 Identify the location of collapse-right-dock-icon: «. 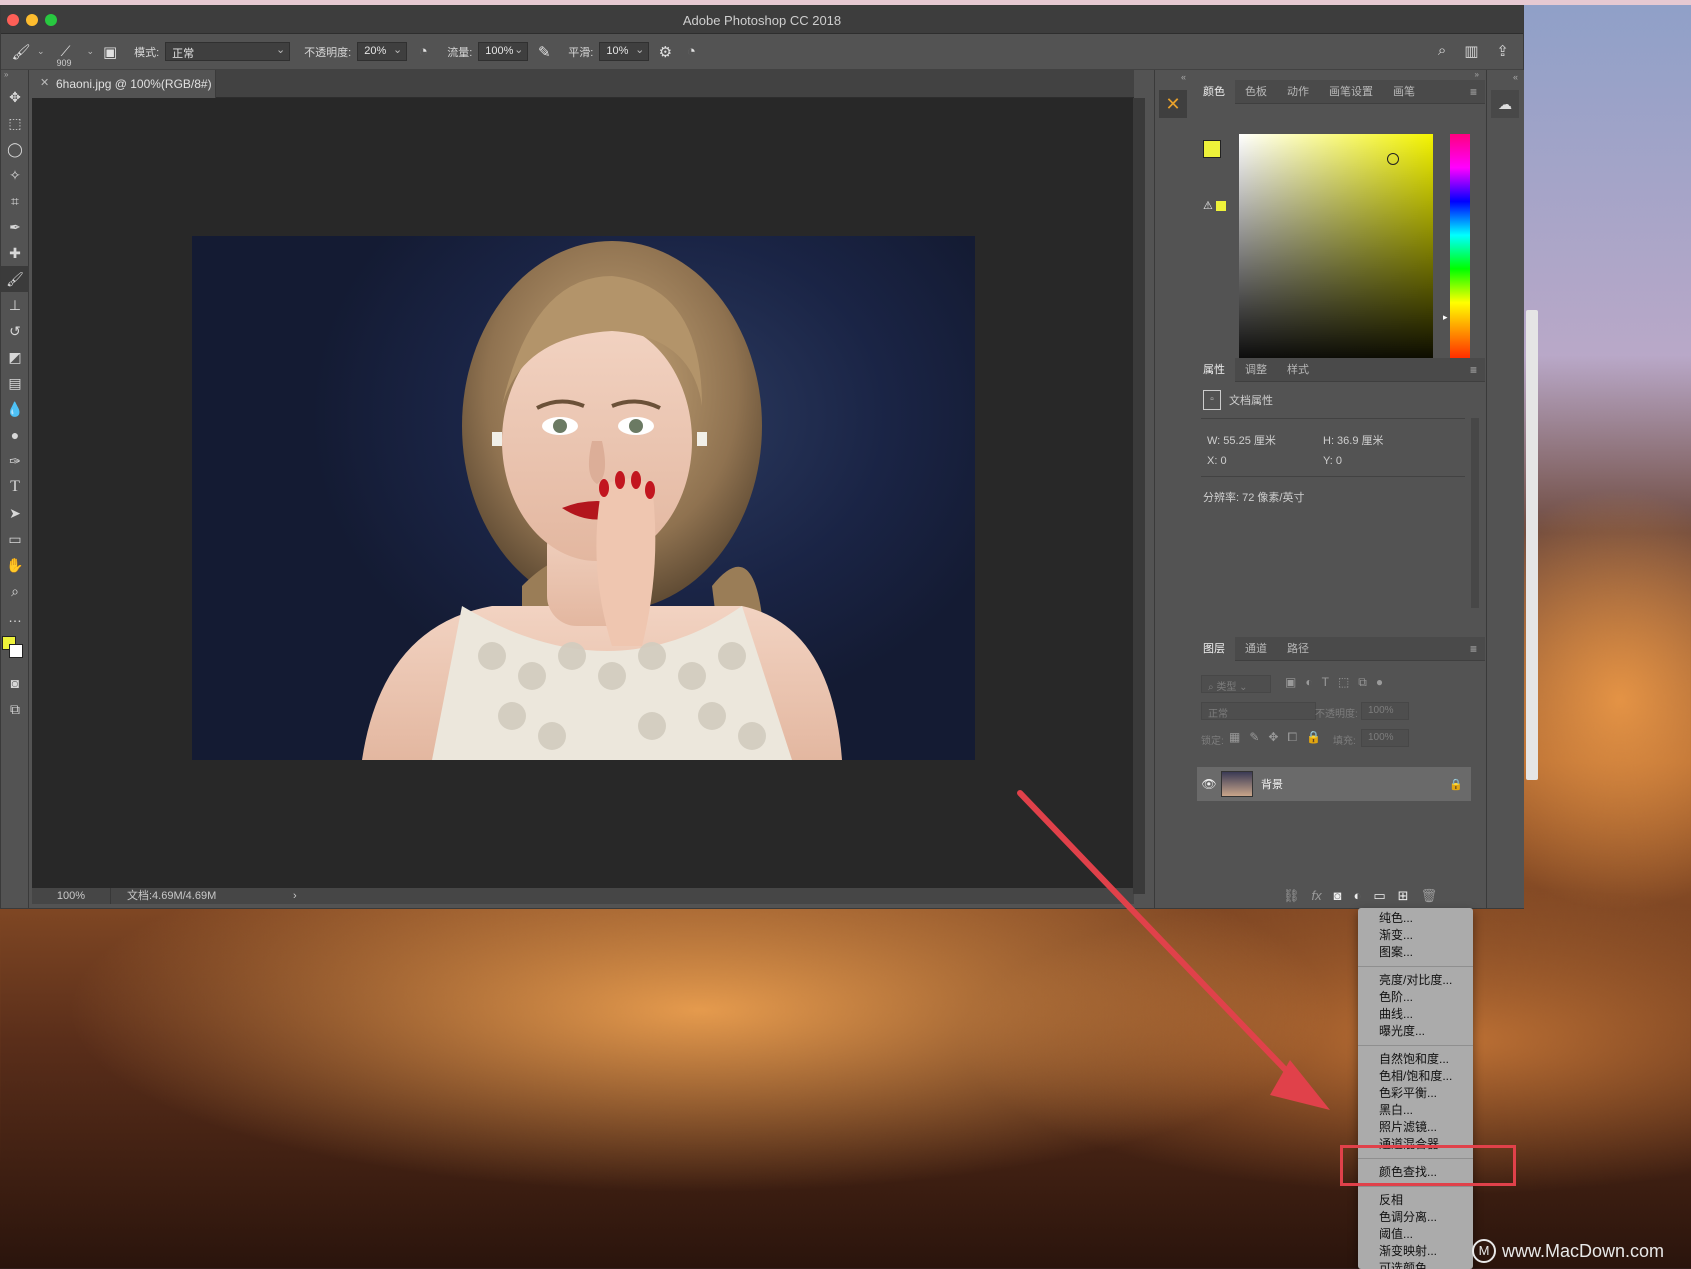
(1505, 77).